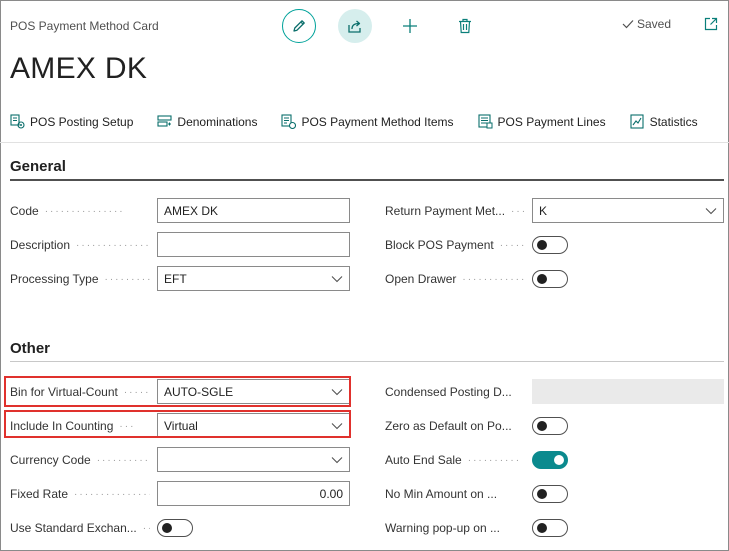 The height and width of the screenshot is (551, 729). I want to click on share-icon, so click(354, 26).